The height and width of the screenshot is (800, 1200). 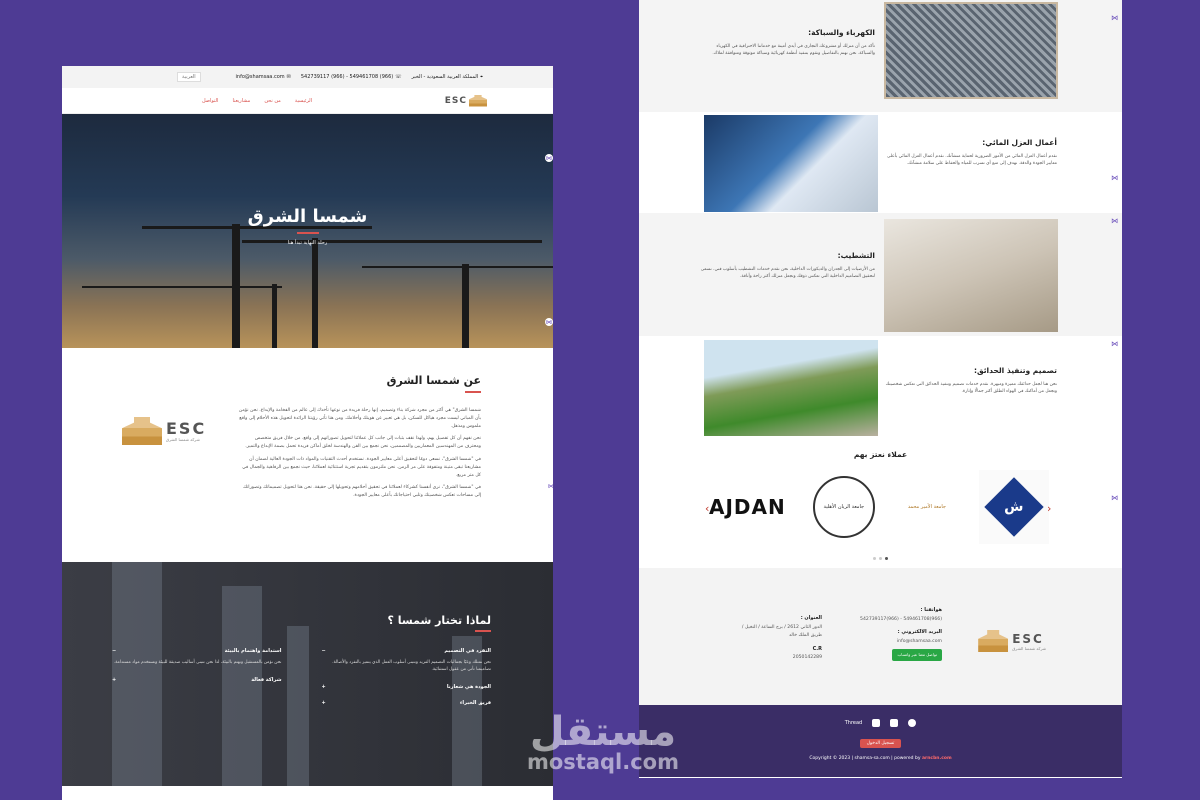 What do you see at coordinates (407, 687) in the screenshot?
I see `accordion-item: الجودة هي شعارنا +` at bounding box center [407, 687].